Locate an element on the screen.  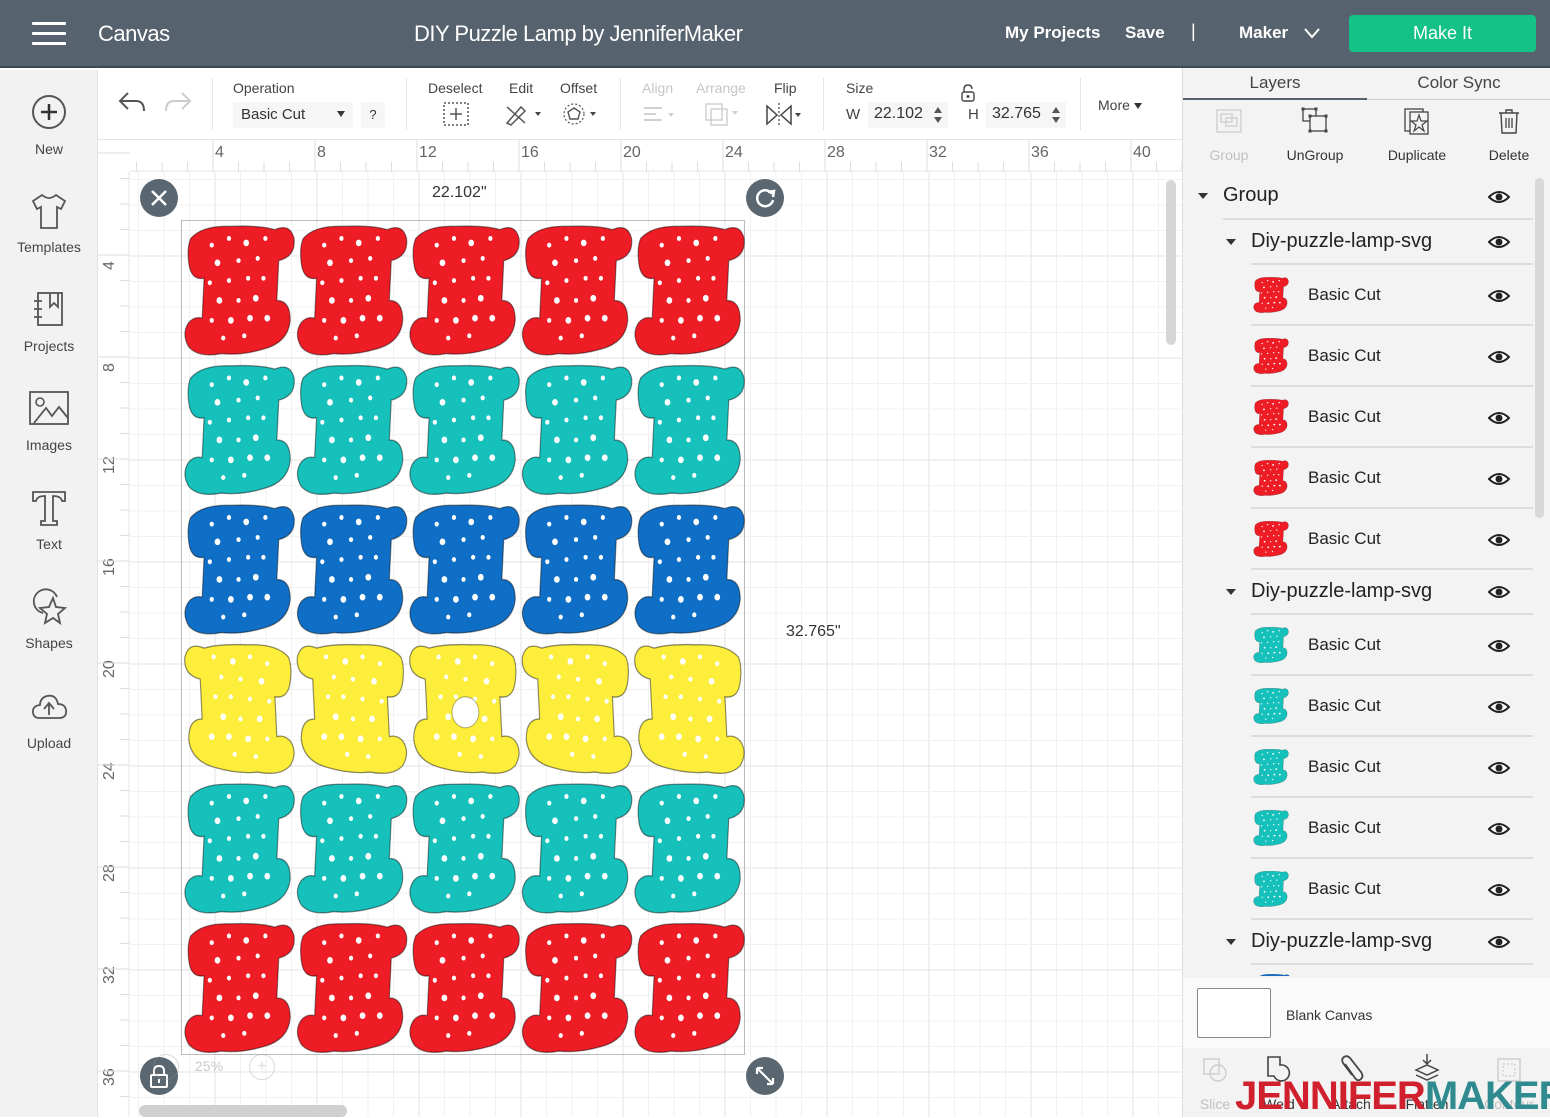
chevron-down-icon is located at coordinates (1312, 33).